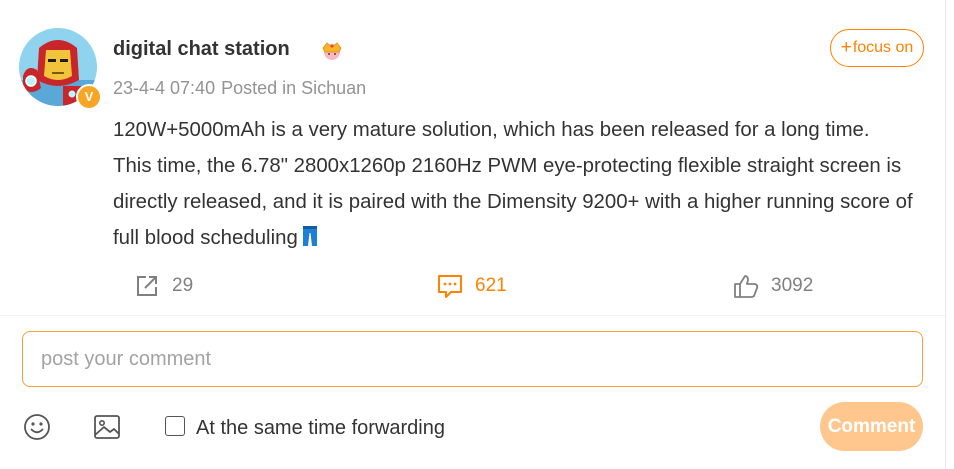 Image resolution: width=954 pixels, height=469 pixels. I want to click on like-button: 3092, so click(773, 286).